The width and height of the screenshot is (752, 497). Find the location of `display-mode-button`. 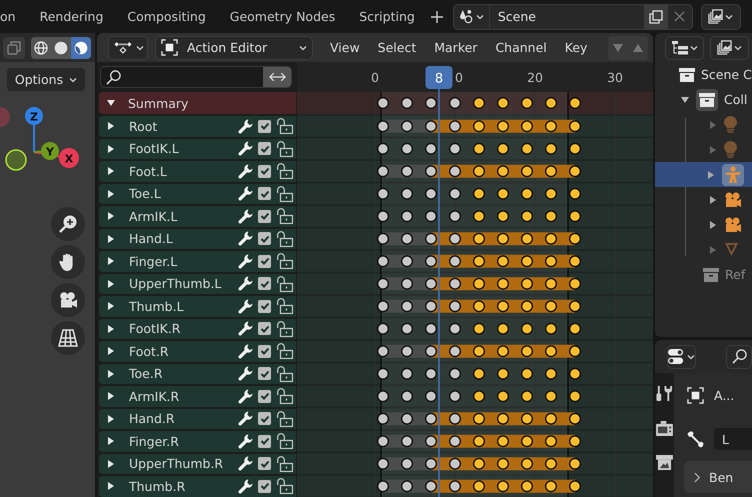

display-mode-button is located at coordinates (684, 48).